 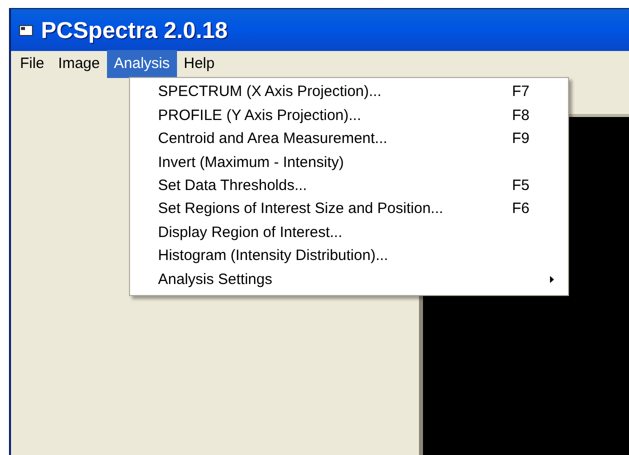 What do you see at coordinates (521, 116) in the screenshot?
I see `shortcut-label: F8` at bounding box center [521, 116].